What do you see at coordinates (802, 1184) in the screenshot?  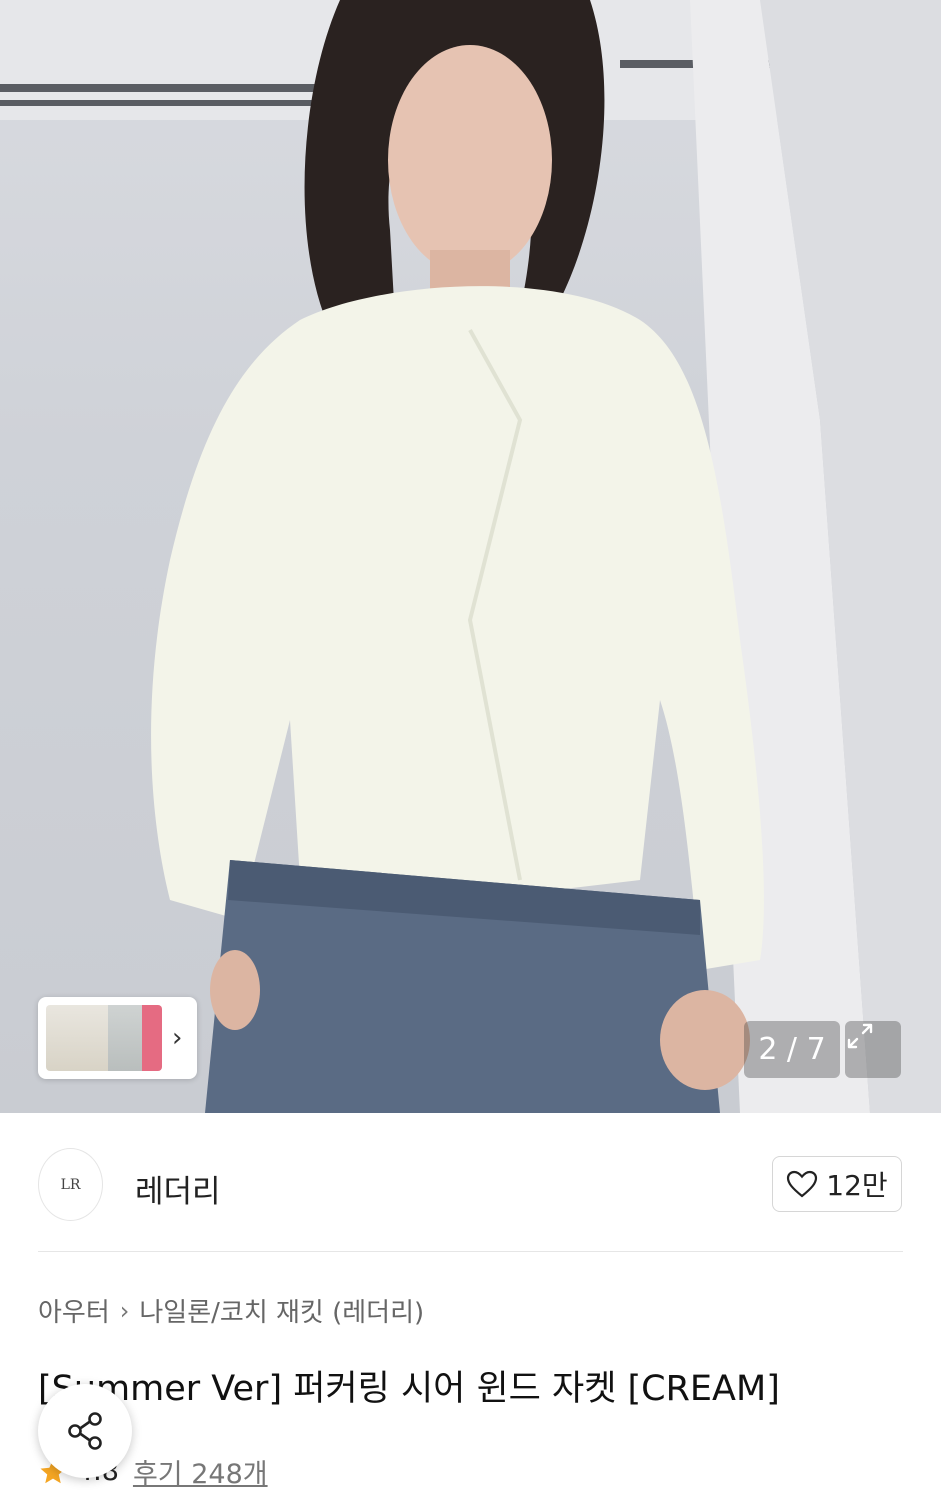 I see `heart-outline-icon` at bounding box center [802, 1184].